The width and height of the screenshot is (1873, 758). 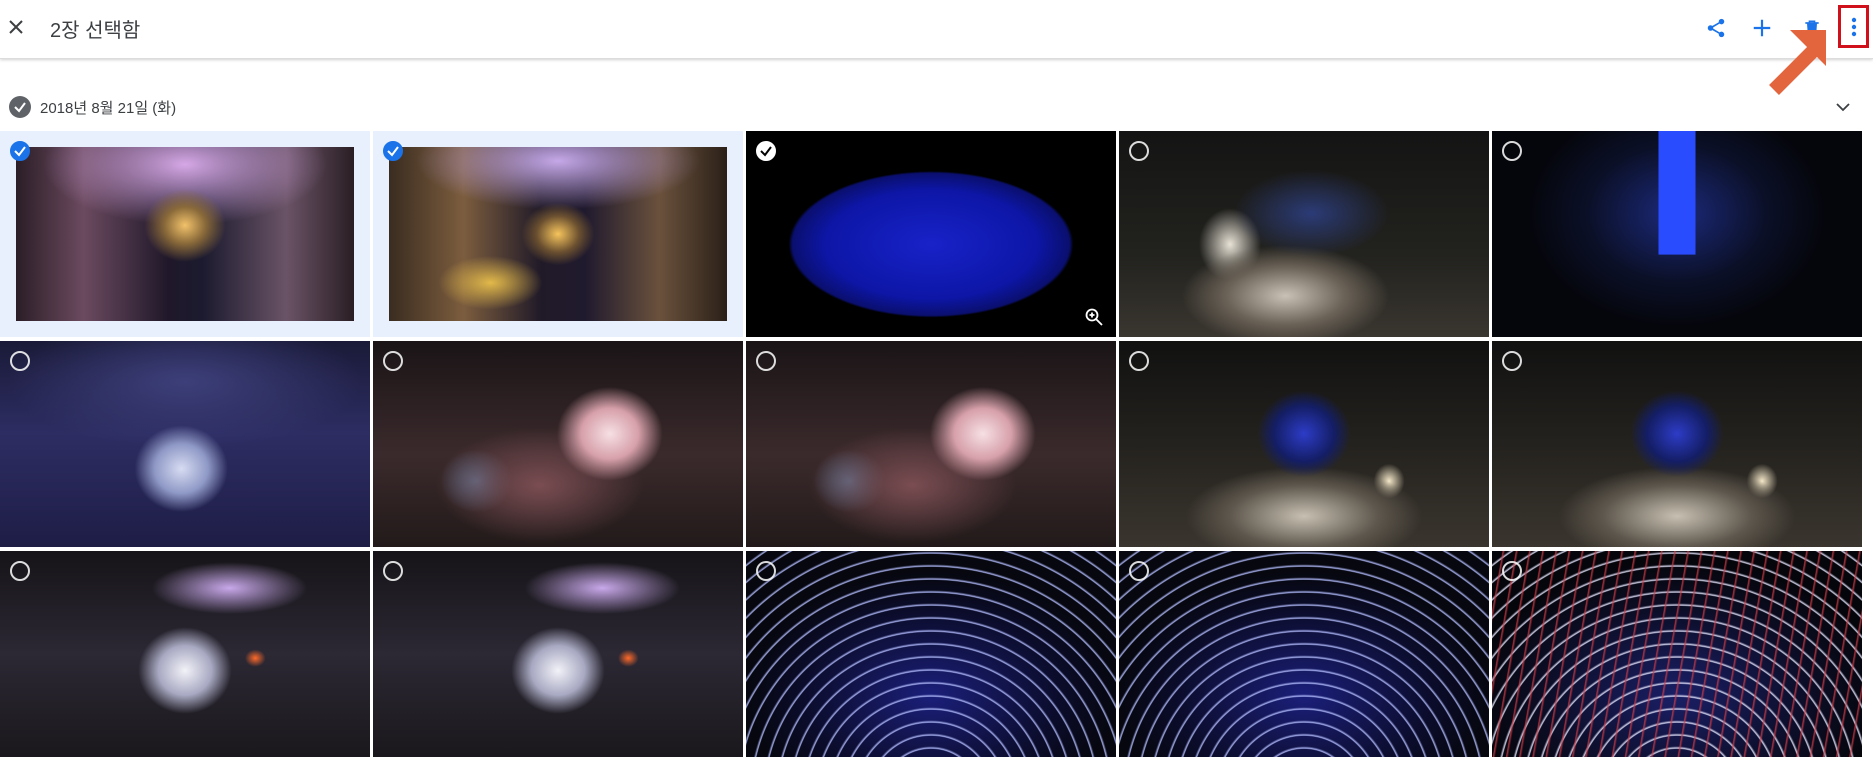 I want to click on share-icon, so click(x=1716, y=28).